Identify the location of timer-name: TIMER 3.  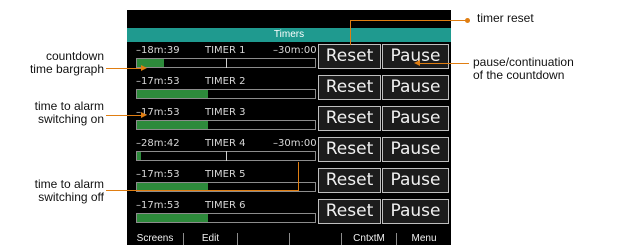
(225, 112).